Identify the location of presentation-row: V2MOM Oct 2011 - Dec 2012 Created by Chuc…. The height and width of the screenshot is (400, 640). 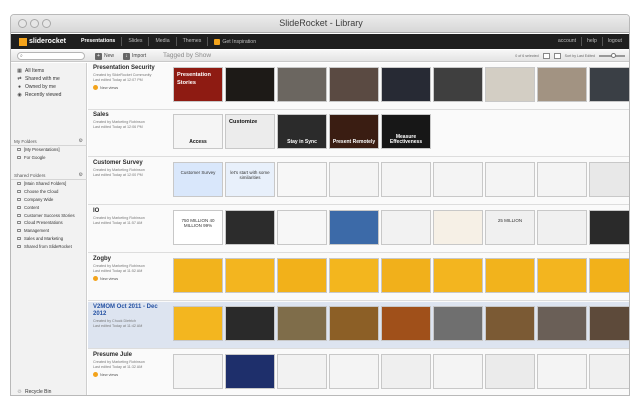
(358, 325).